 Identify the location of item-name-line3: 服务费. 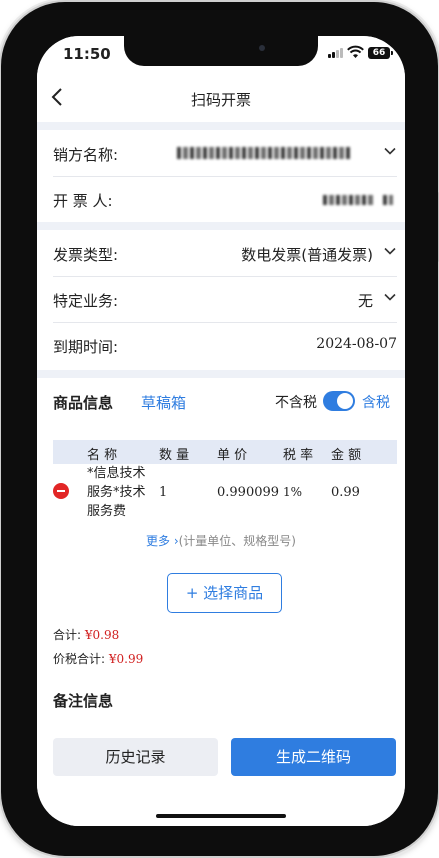
(107, 511).